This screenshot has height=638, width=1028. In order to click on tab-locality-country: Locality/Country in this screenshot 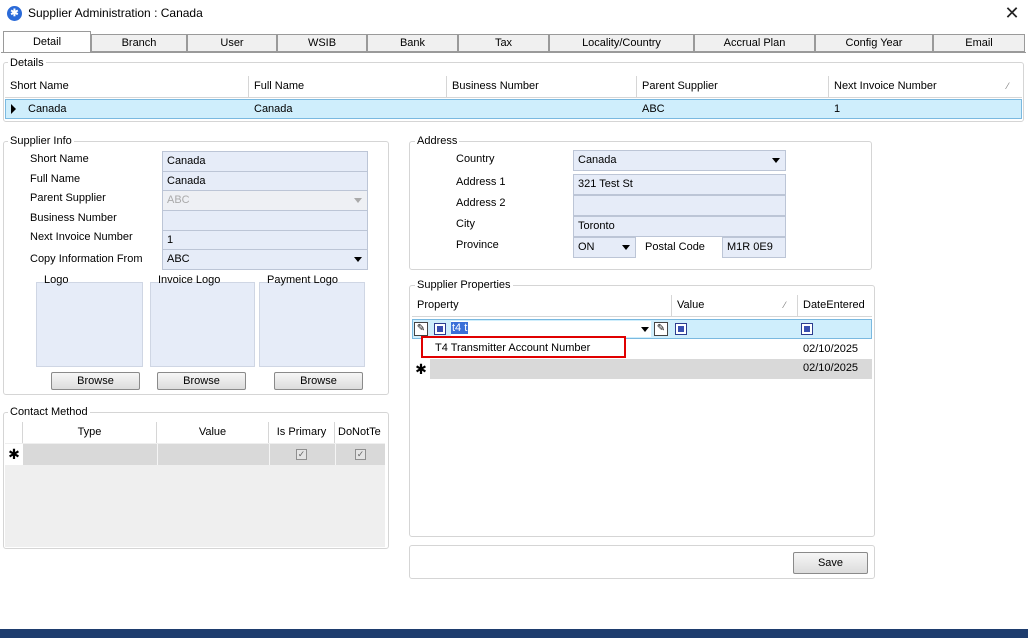, I will do `click(621, 43)`.